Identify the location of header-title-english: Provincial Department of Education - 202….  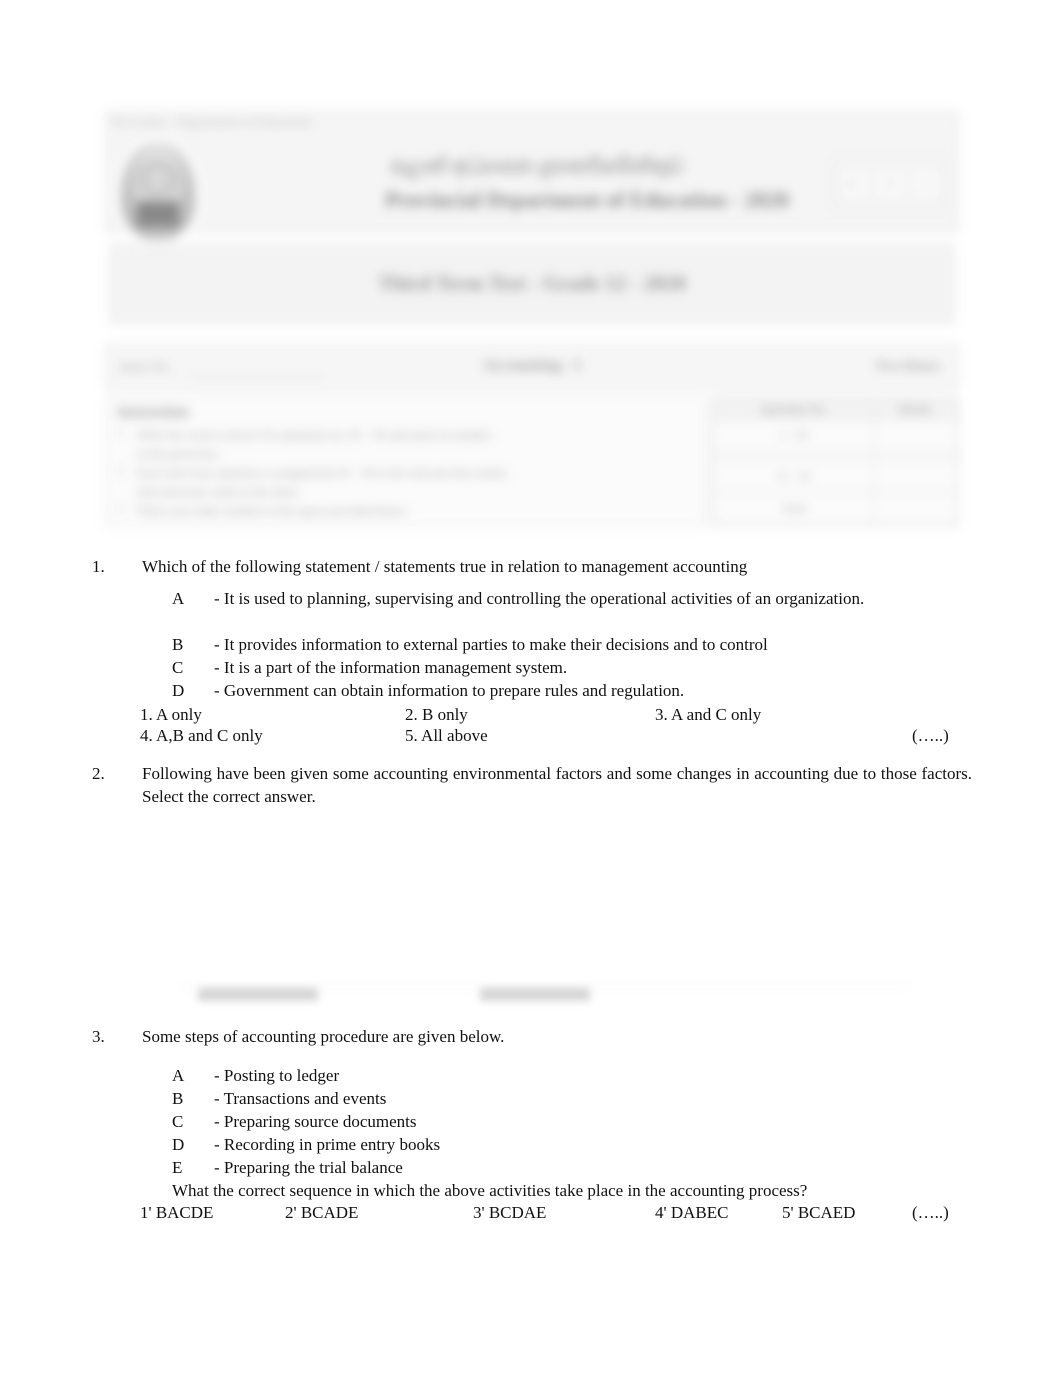
(587, 199).